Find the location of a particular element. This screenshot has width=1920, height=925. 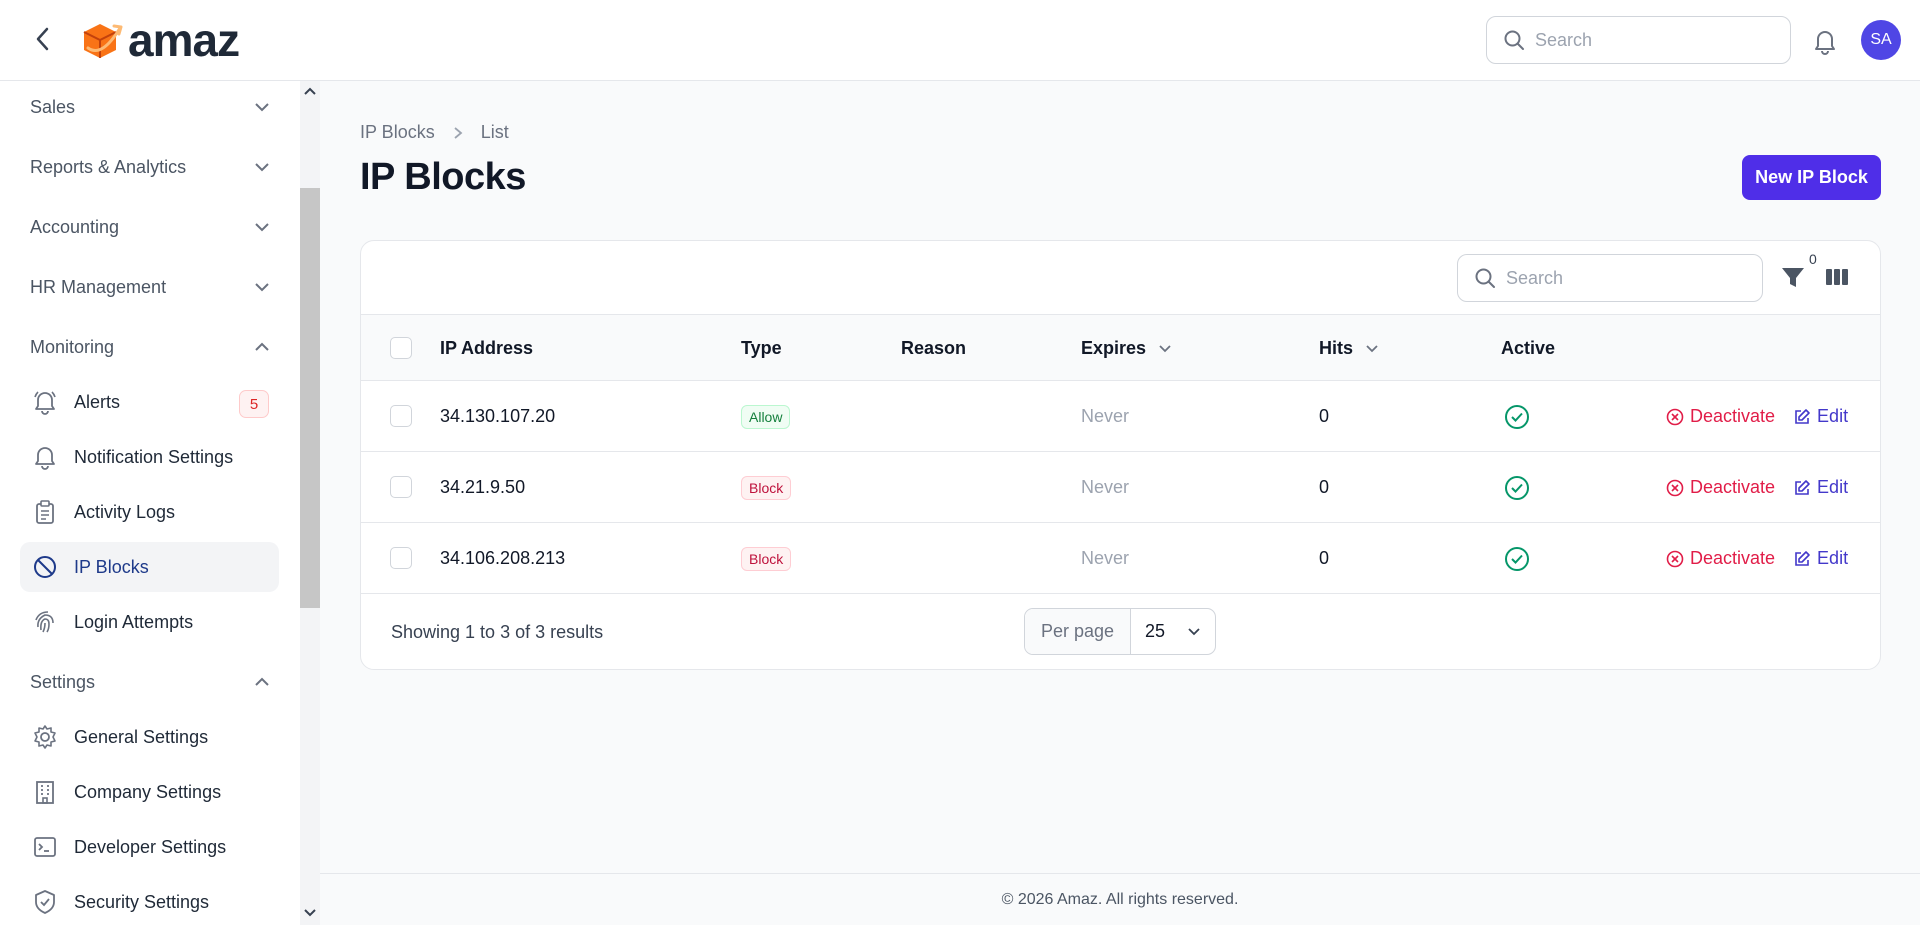

shield-icon is located at coordinates (45, 902).